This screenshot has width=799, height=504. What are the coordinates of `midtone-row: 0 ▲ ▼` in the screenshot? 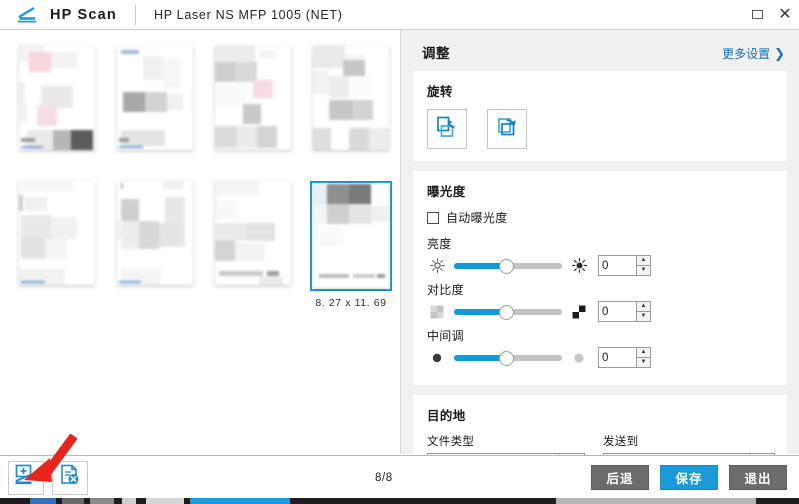 It's located at (600, 357).